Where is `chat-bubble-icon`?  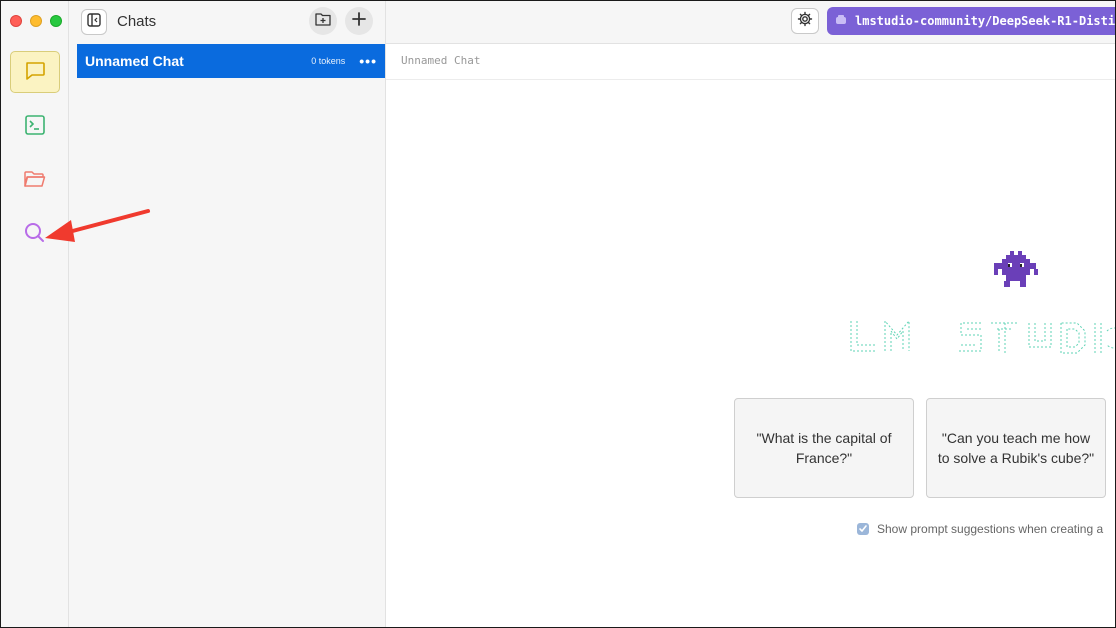
chat-bubble-icon is located at coordinates (35, 72).